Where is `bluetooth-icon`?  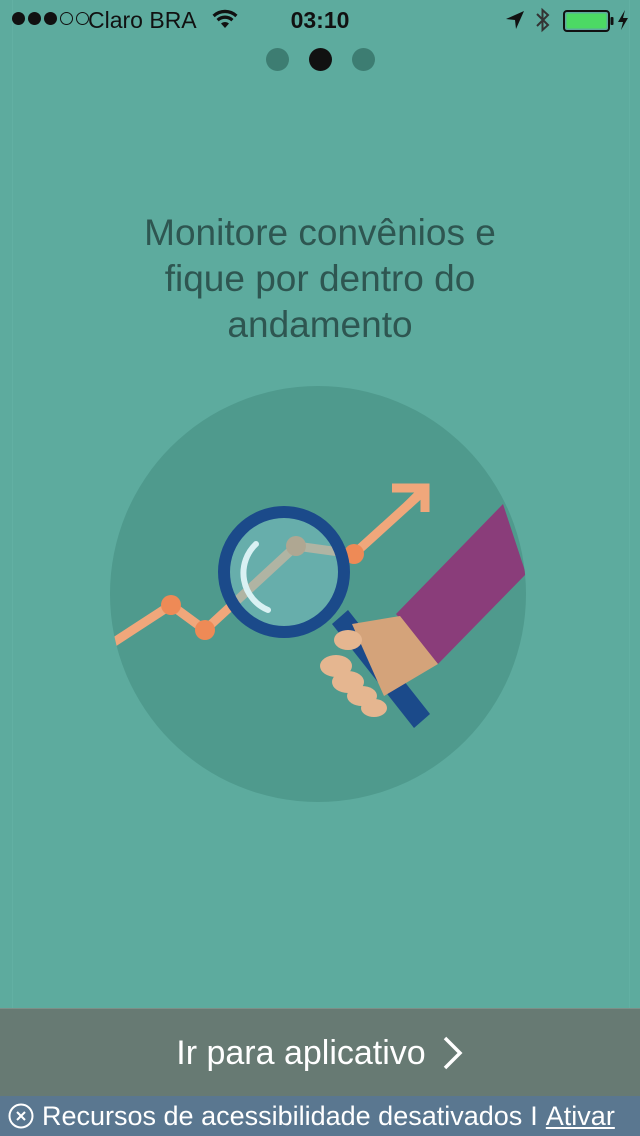 bluetooth-icon is located at coordinates (543, 20).